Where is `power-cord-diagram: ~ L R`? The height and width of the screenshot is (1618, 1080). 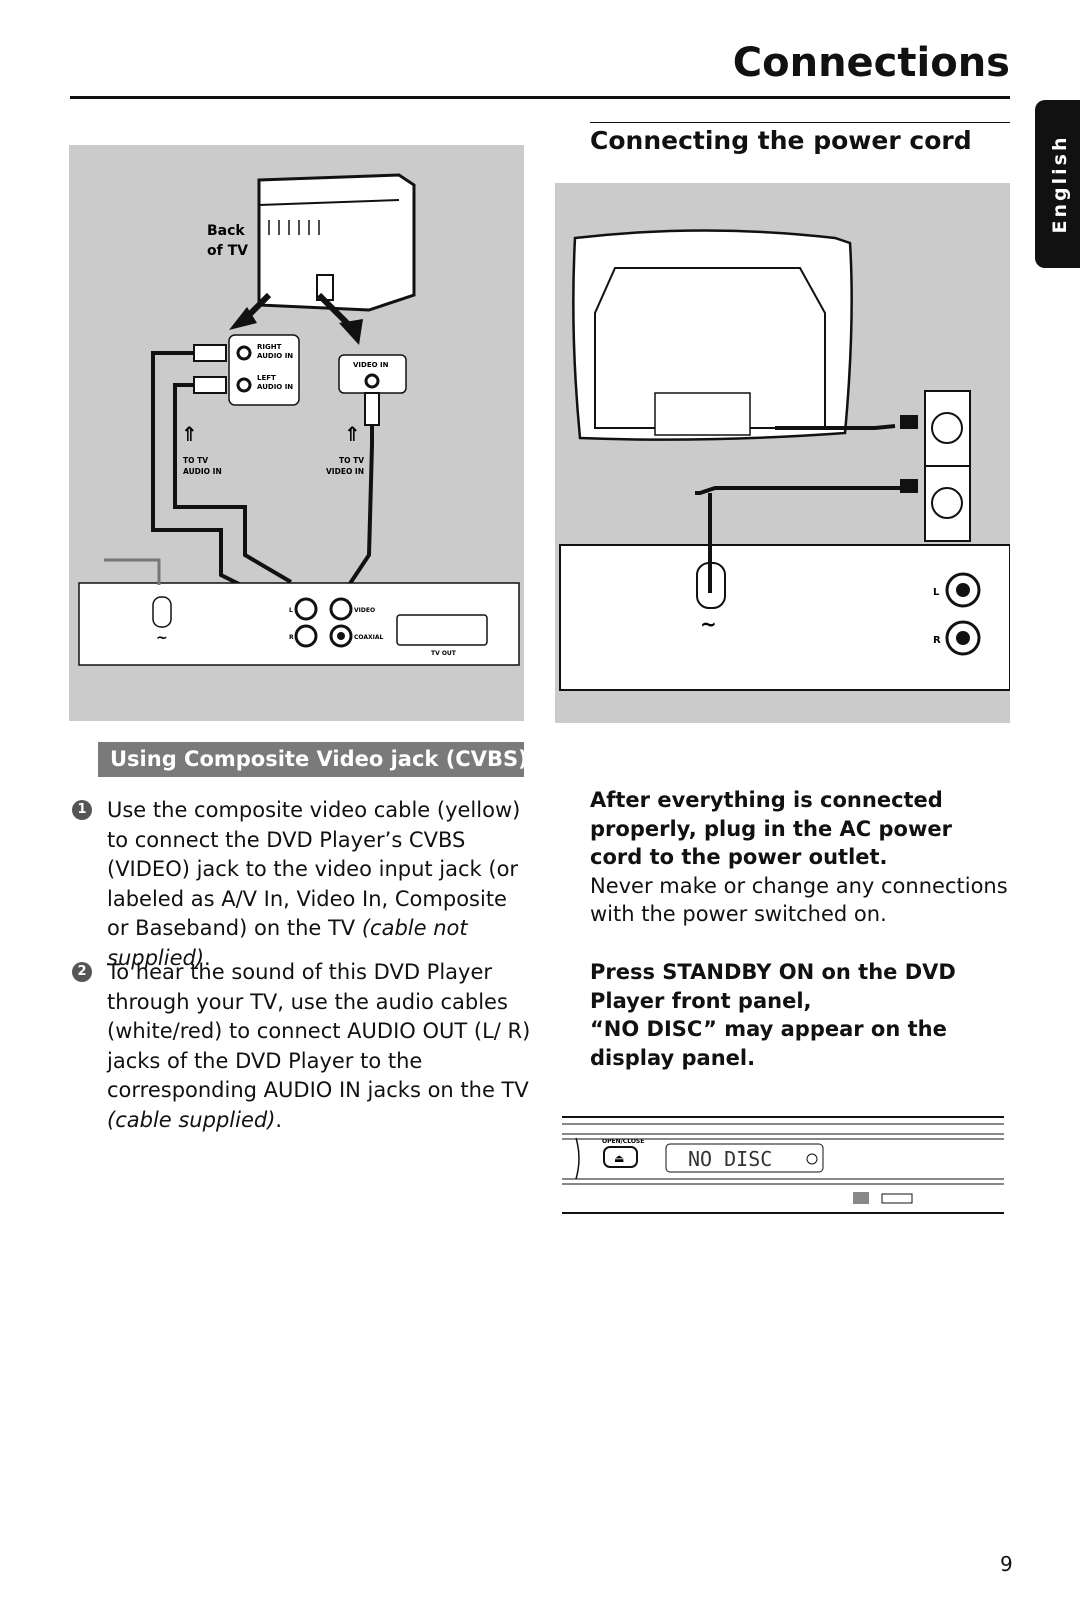 power-cord-diagram: ~ L R is located at coordinates (783, 453).